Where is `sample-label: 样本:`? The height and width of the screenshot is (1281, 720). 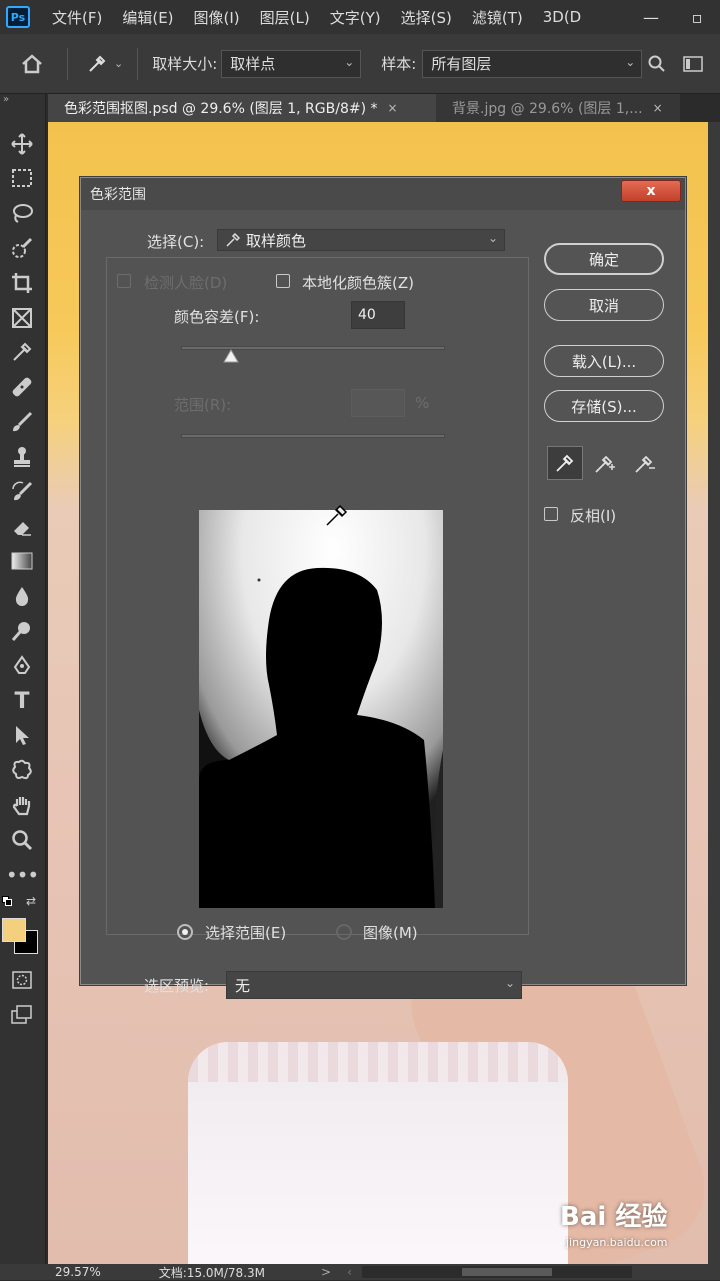
sample-label: 样本: is located at coordinates (399, 64).